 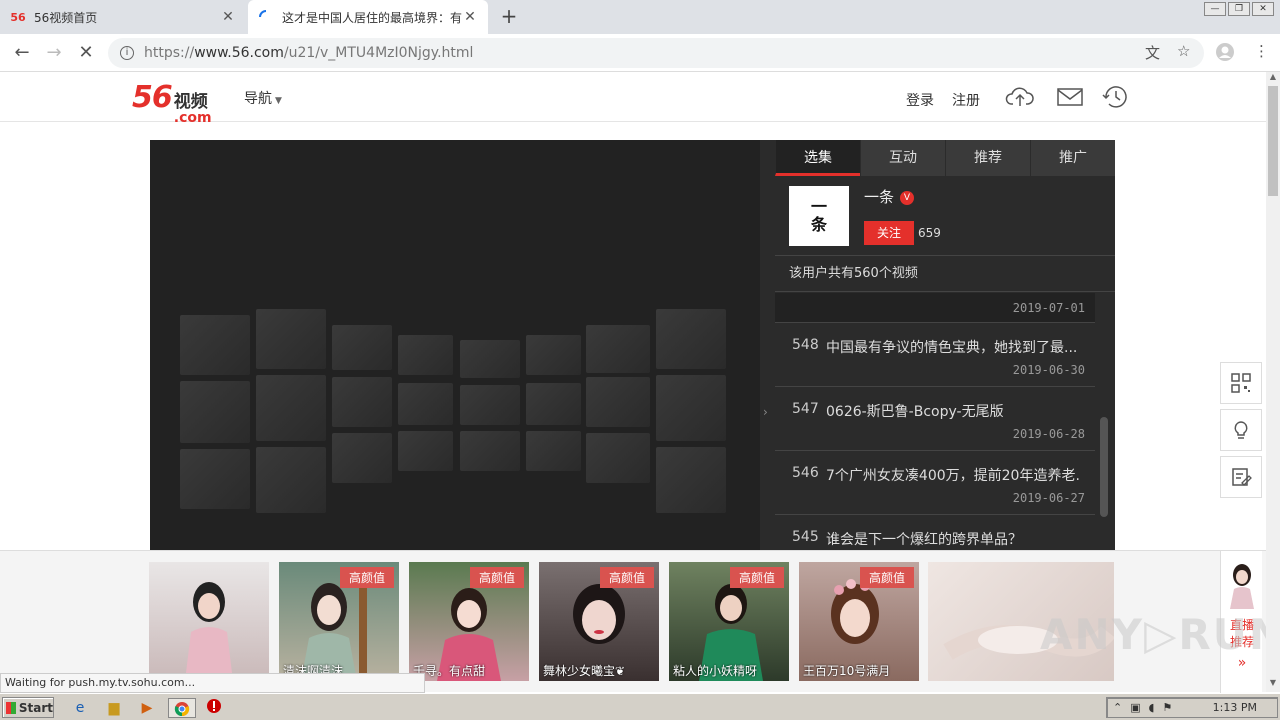 What do you see at coordinates (209, 621) in the screenshot?
I see `live-thumb` at bounding box center [209, 621].